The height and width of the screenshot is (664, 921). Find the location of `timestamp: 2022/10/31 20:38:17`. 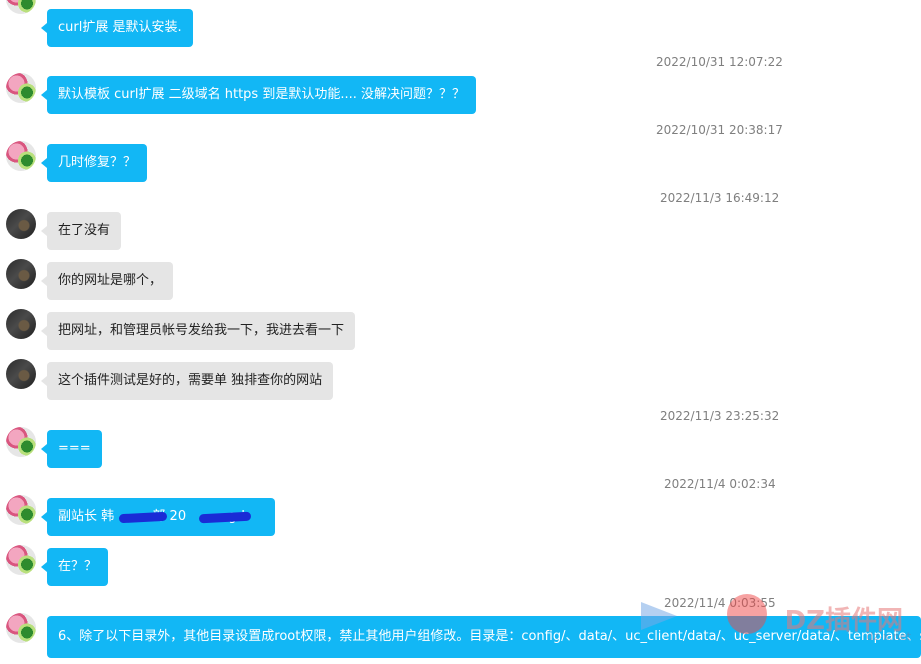

timestamp: 2022/10/31 20:38:17 is located at coordinates (719, 130).